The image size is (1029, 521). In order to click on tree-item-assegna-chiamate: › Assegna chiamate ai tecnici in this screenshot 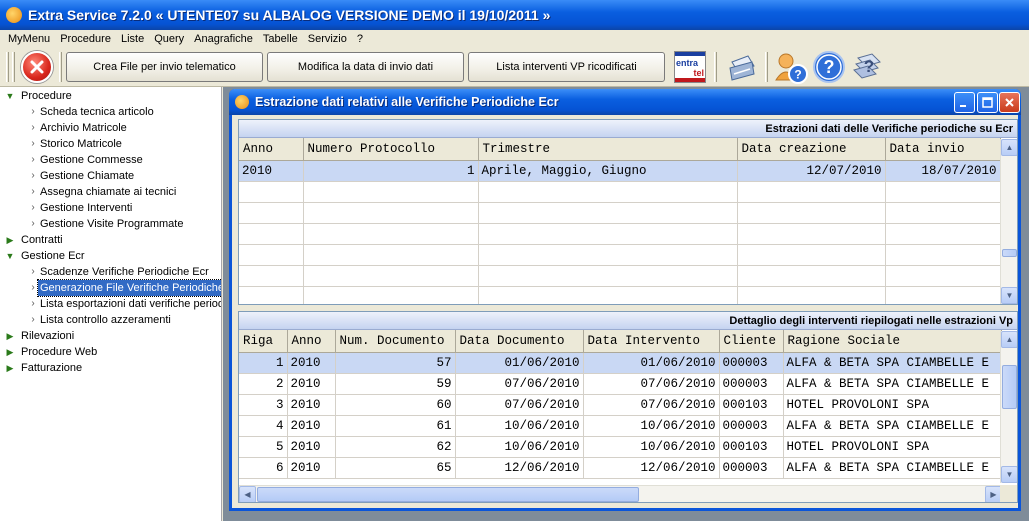, I will do `click(110, 192)`.